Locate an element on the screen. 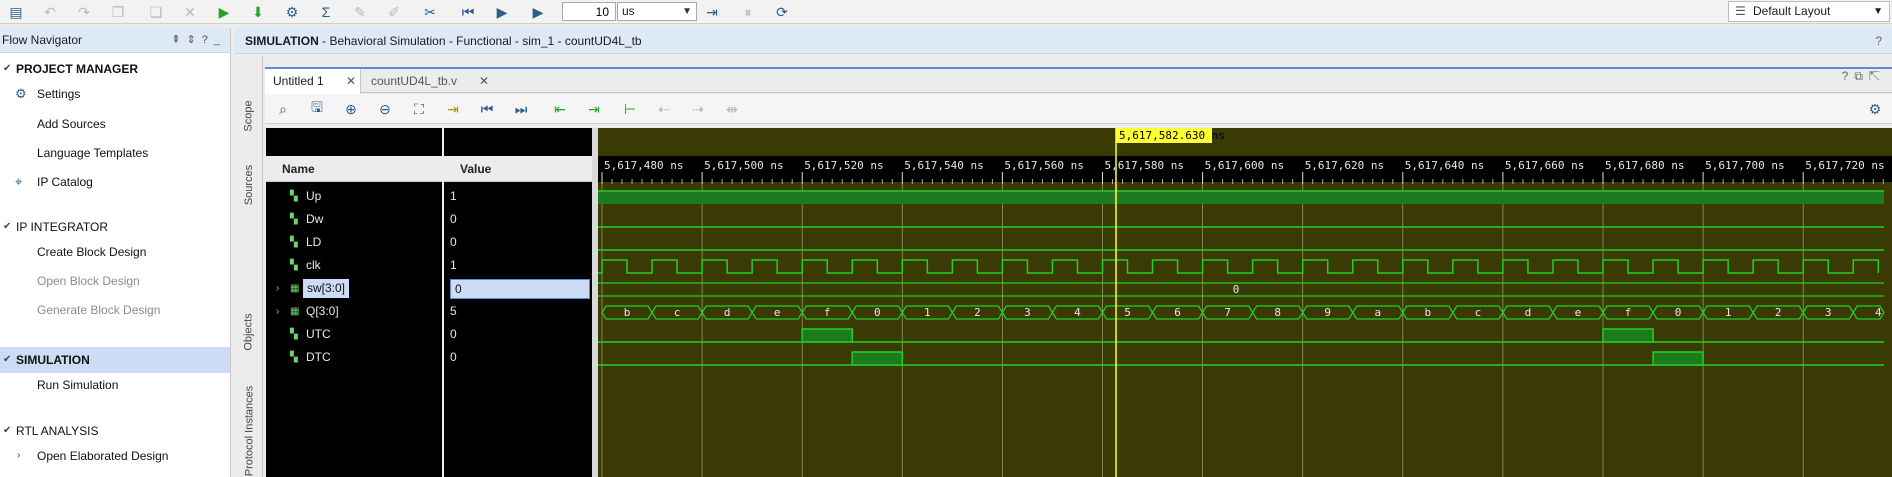  help-icon: ? is located at coordinates (1878, 41).